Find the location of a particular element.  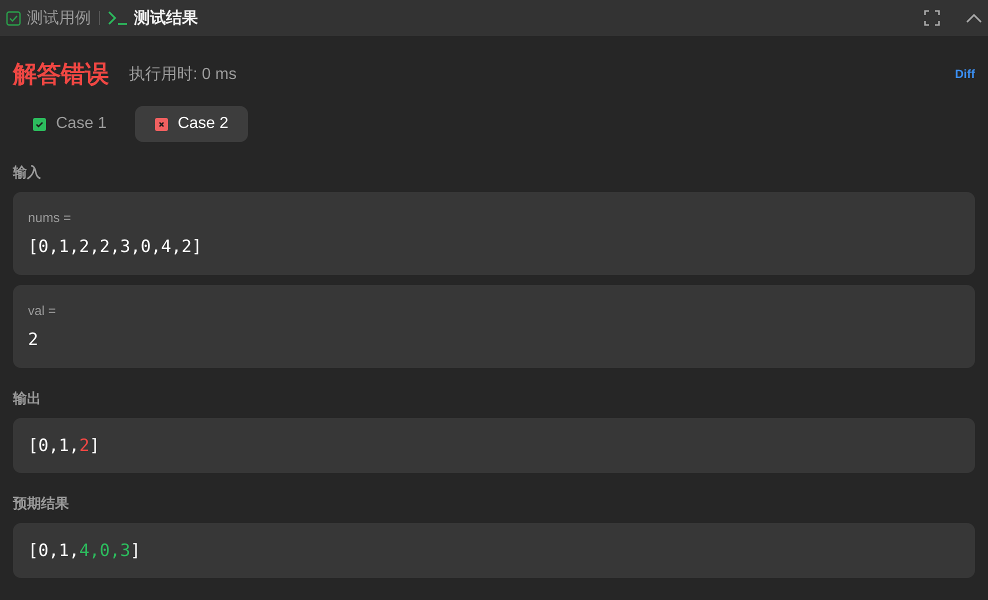

result-status: 解答错误 is located at coordinates (61, 75).